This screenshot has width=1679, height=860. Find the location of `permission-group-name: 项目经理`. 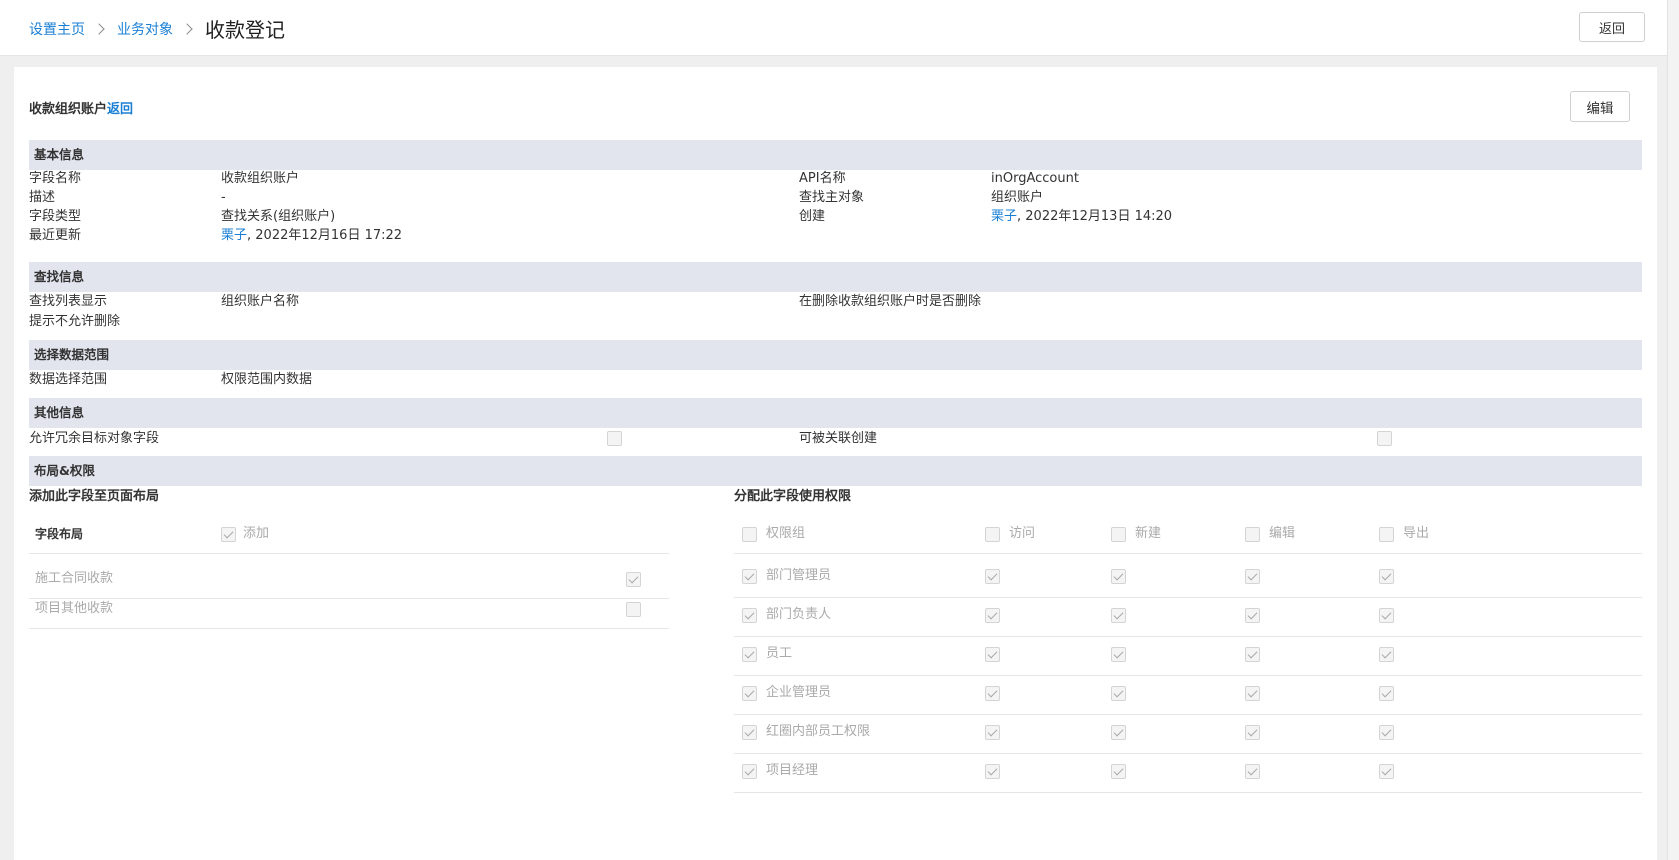

permission-group-name: 项目经理 is located at coordinates (792, 770).